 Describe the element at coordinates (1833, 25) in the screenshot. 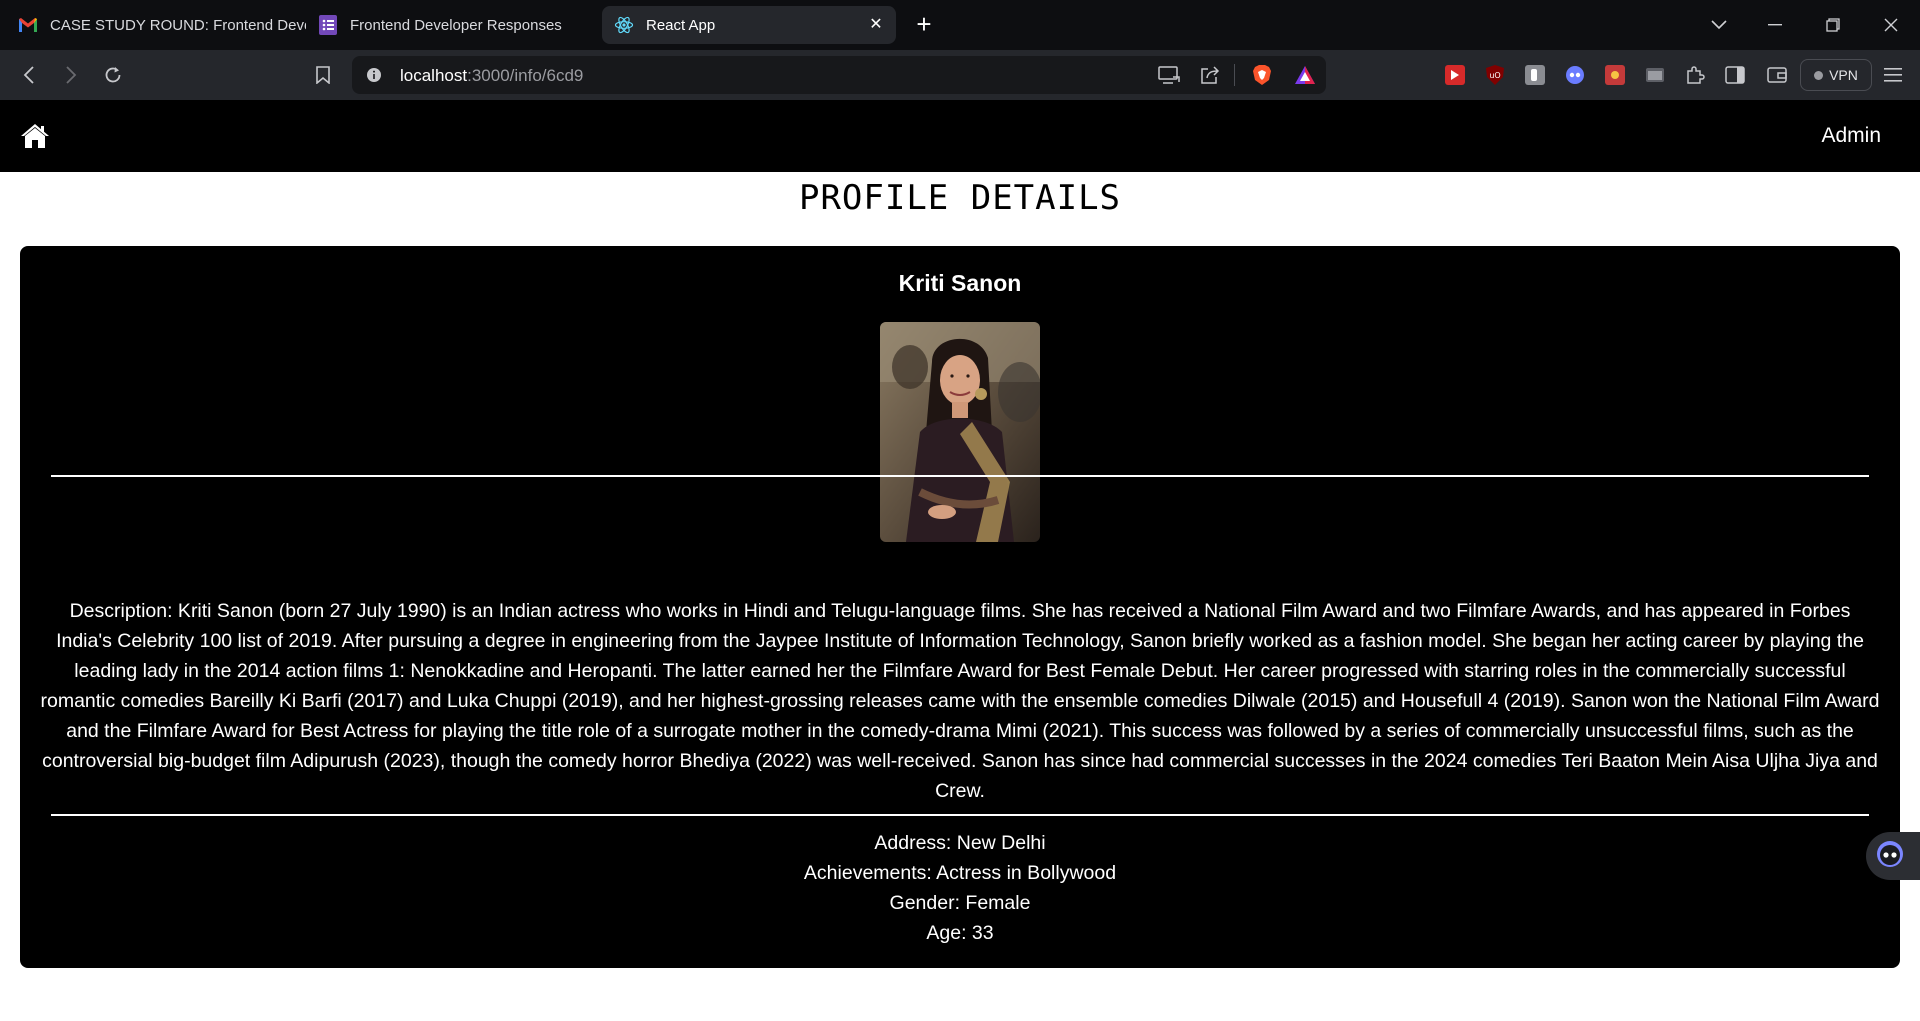

I see `restore-icon` at that location.